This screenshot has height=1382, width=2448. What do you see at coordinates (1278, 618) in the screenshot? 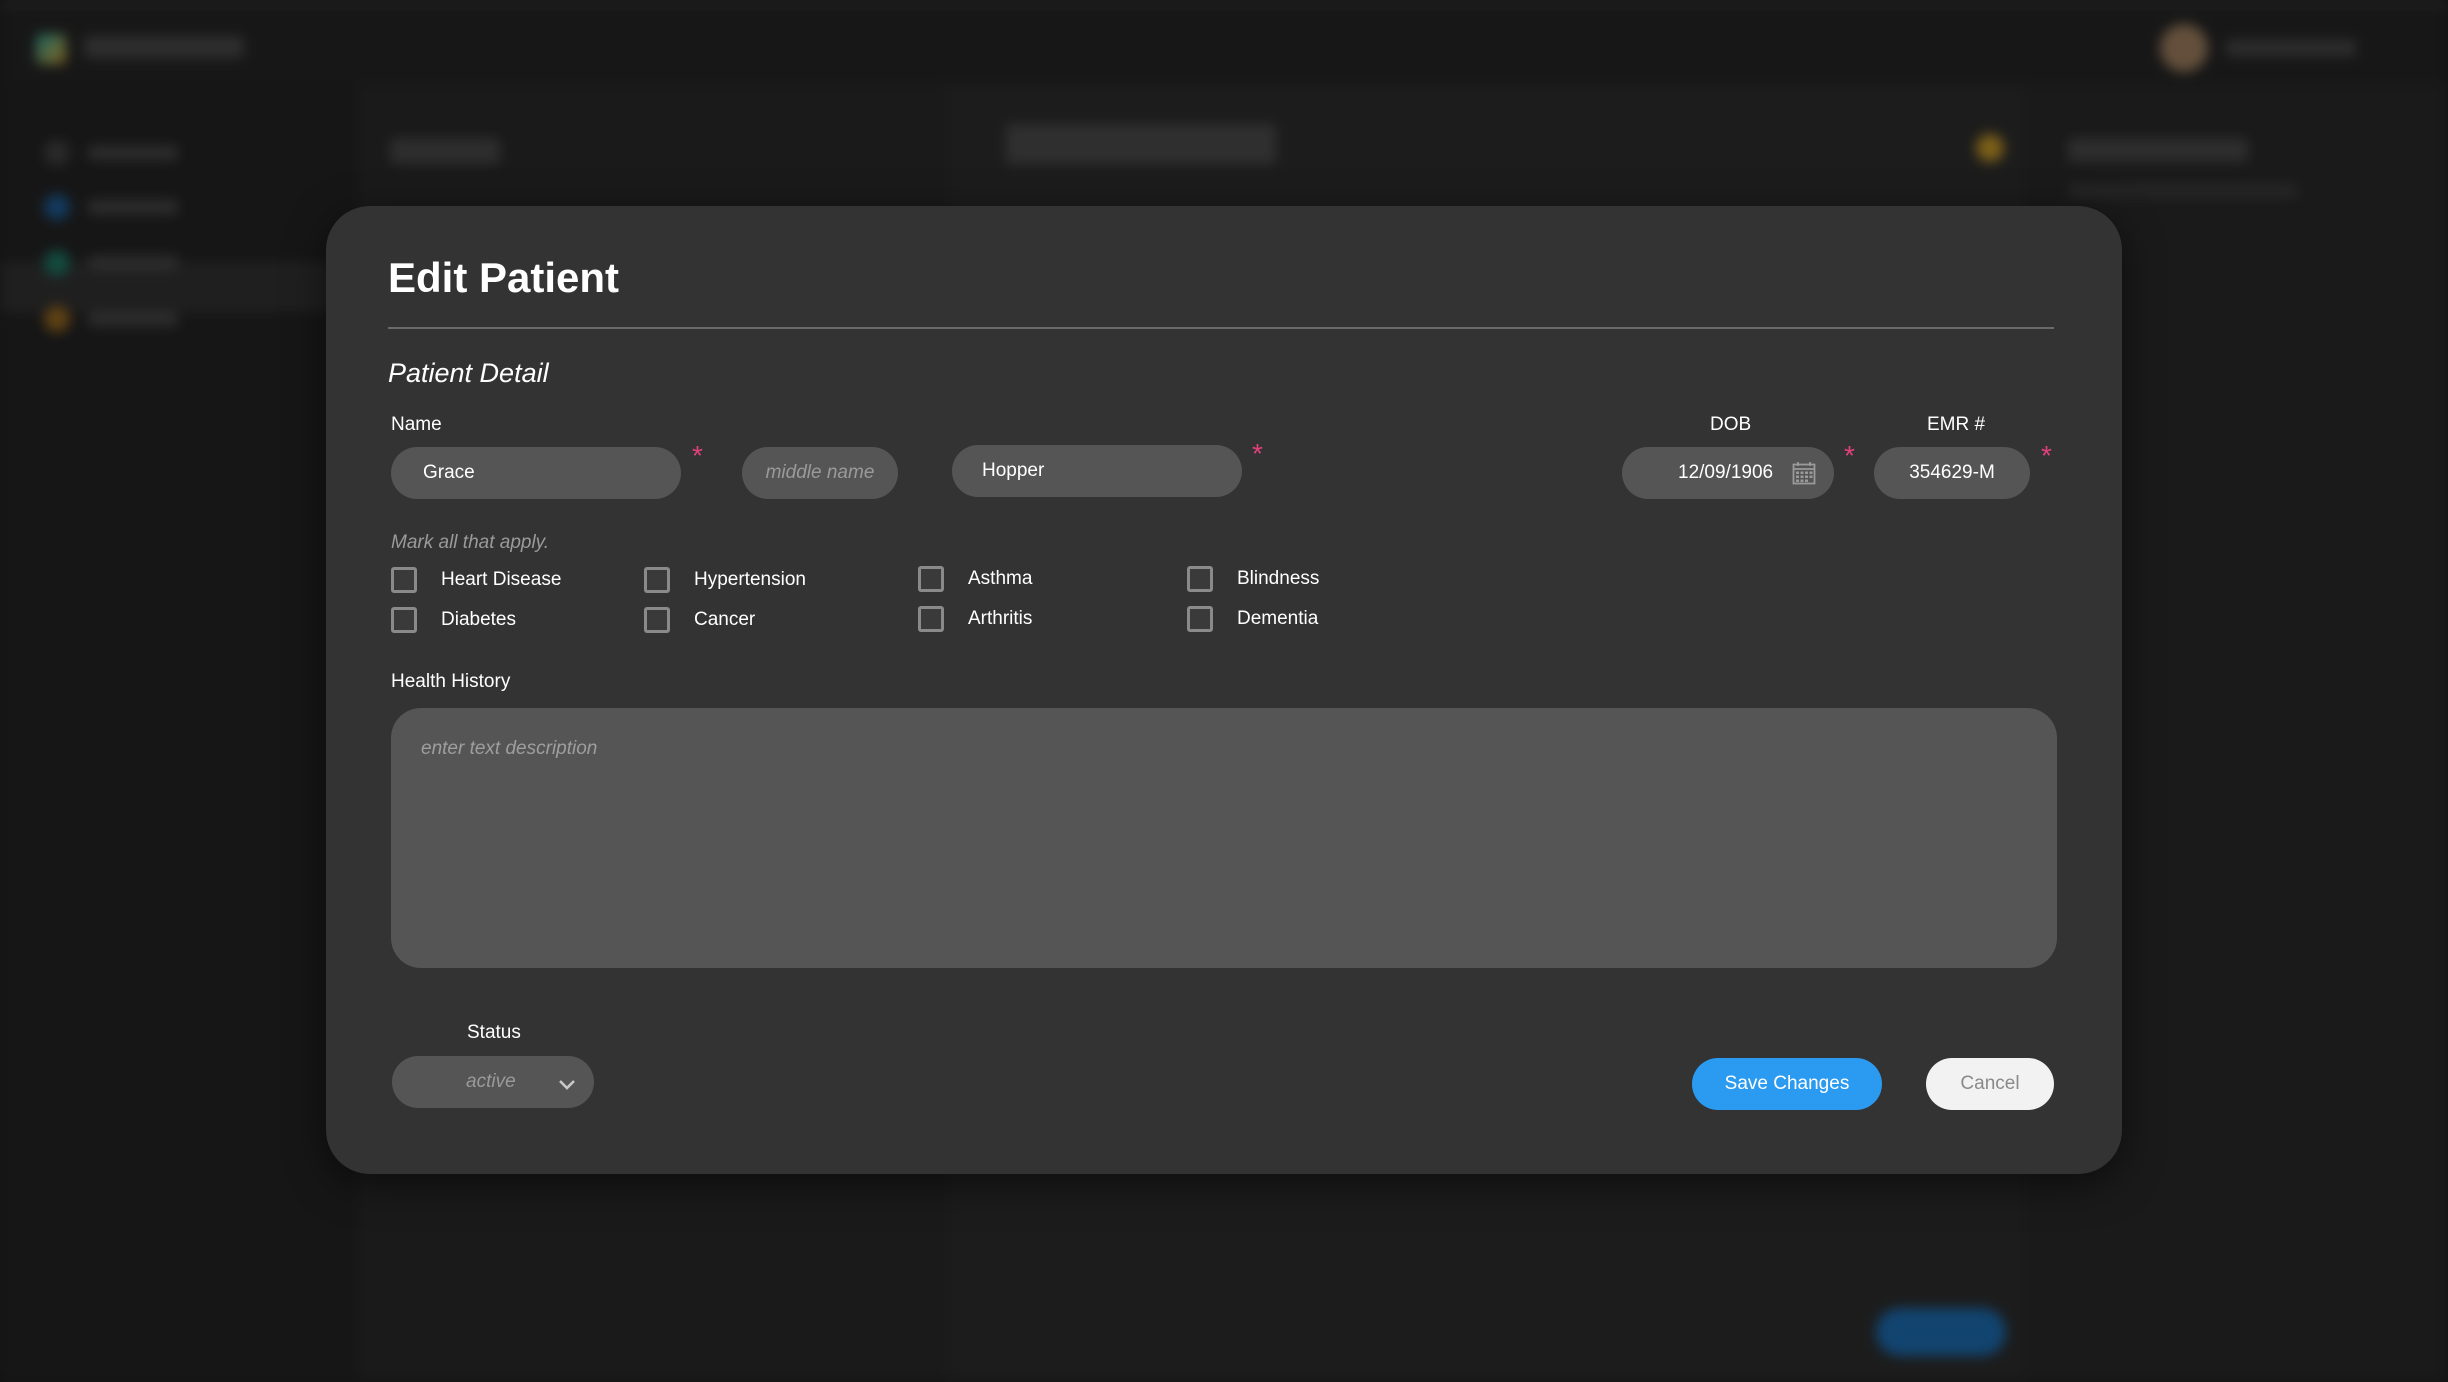
I see `checkbox-label: Dementia` at bounding box center [1278, 618].